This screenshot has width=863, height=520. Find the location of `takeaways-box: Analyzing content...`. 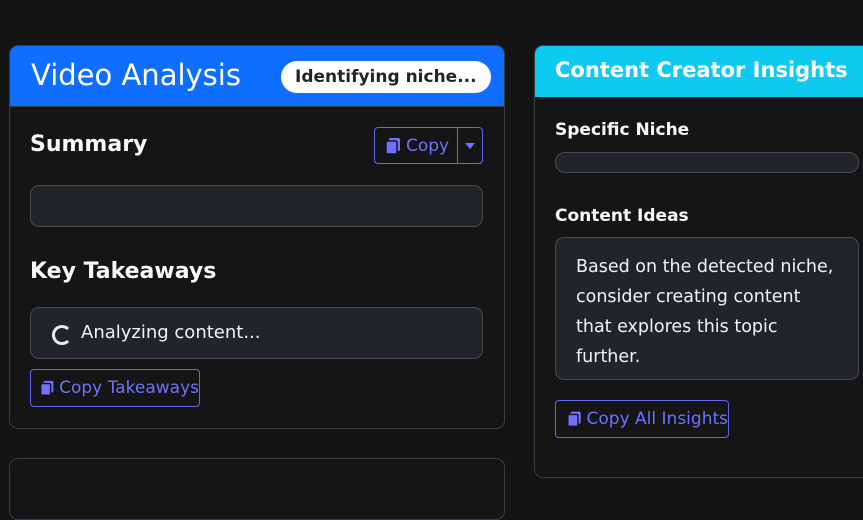

takeaways-box: Analyzing content... is located at coordinates (256, 333).